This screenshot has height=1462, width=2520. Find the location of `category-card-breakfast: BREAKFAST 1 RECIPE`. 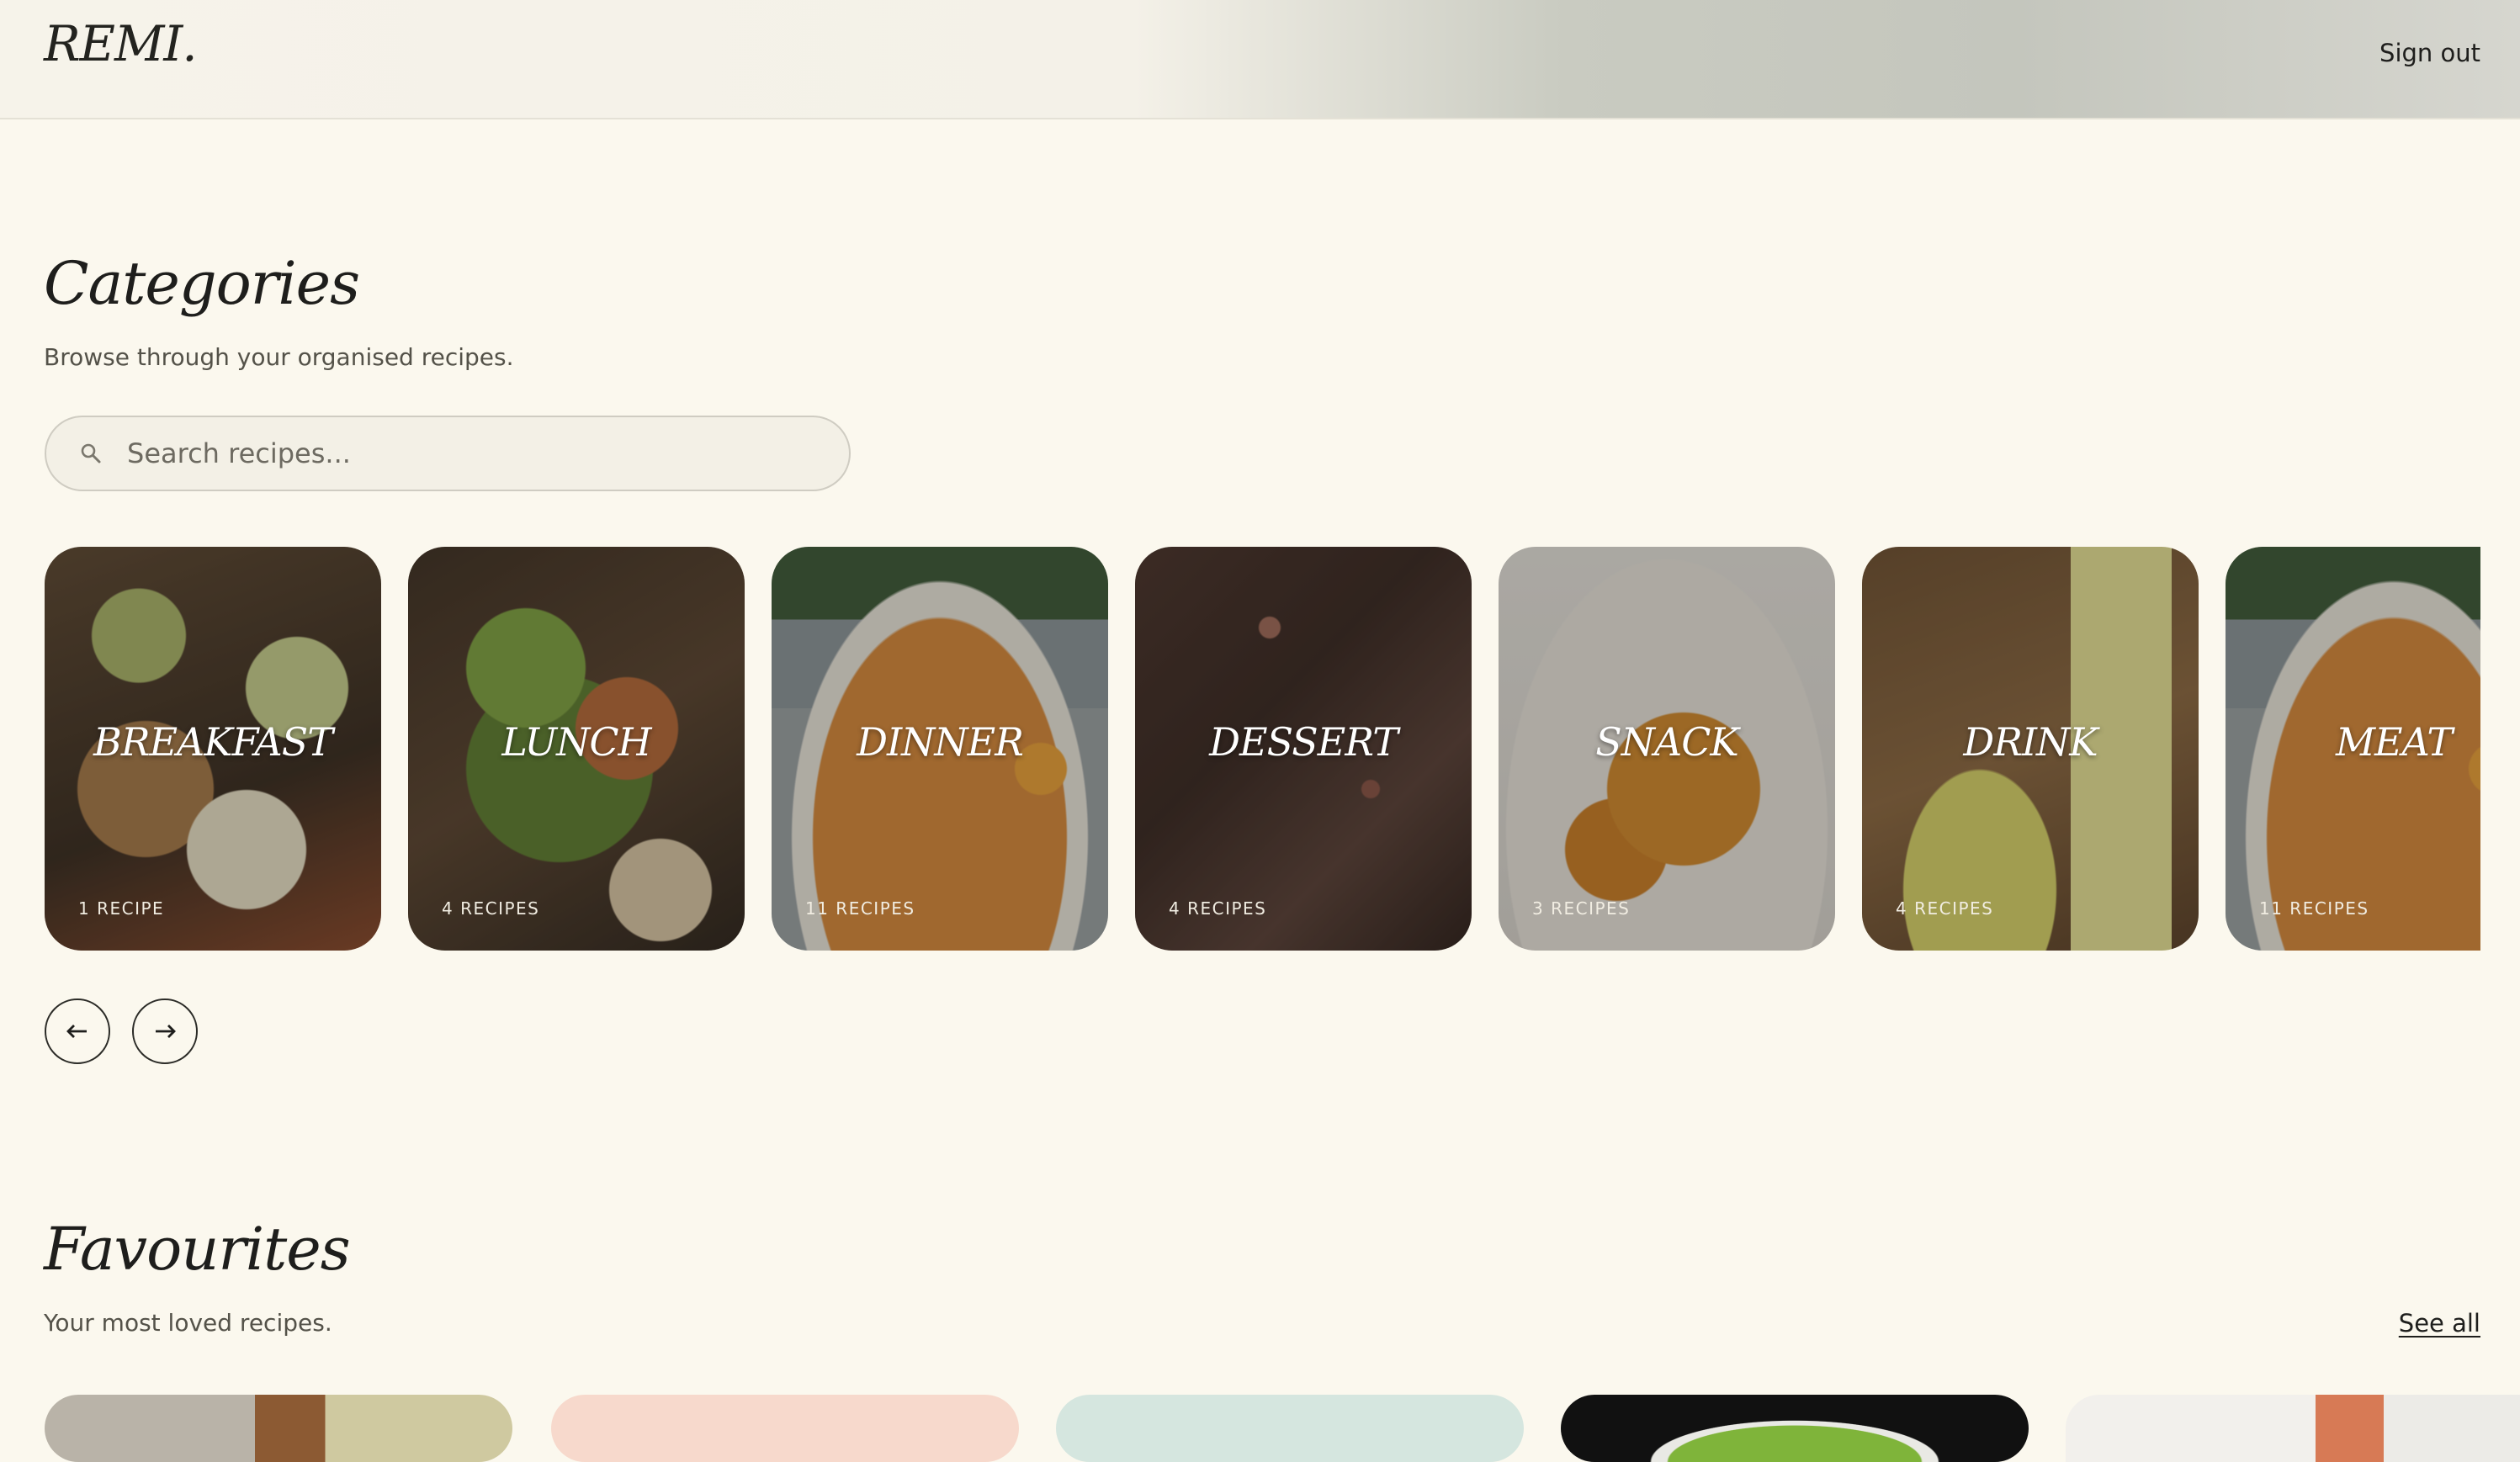

category-card-breakfast: BREAKFAST 1 RECIPE is located at coordinates (213, 749).